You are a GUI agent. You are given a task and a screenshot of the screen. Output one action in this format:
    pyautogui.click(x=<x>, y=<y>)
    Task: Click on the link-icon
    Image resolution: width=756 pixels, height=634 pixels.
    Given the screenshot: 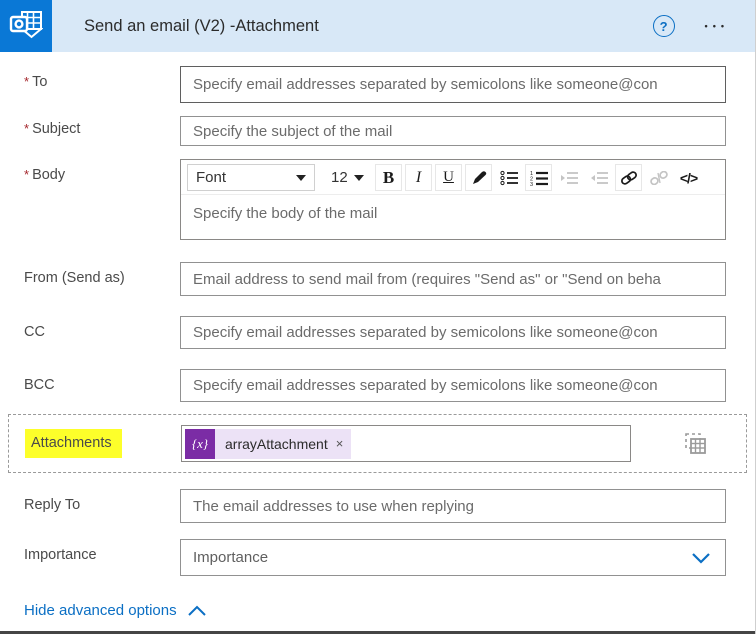 What is the action you would take?
    pyautogui.click(x=628, y=177)
    